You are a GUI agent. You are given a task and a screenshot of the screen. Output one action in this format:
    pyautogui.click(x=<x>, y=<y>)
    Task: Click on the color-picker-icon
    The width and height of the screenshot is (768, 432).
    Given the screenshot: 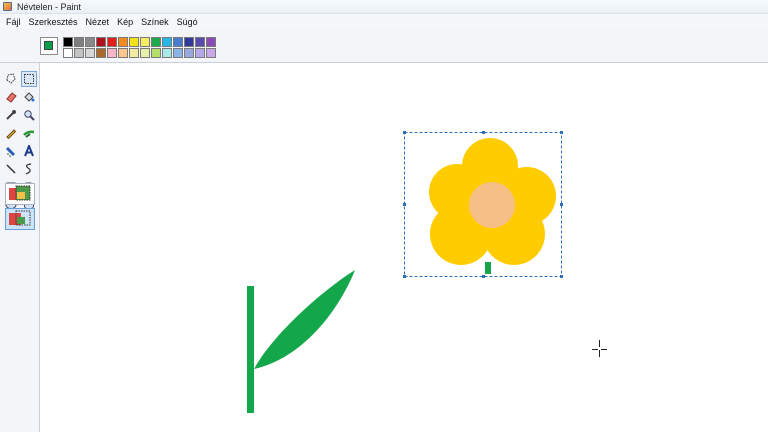 What is the action you would take?
    pyautogui.click(x=11, y=115)
    